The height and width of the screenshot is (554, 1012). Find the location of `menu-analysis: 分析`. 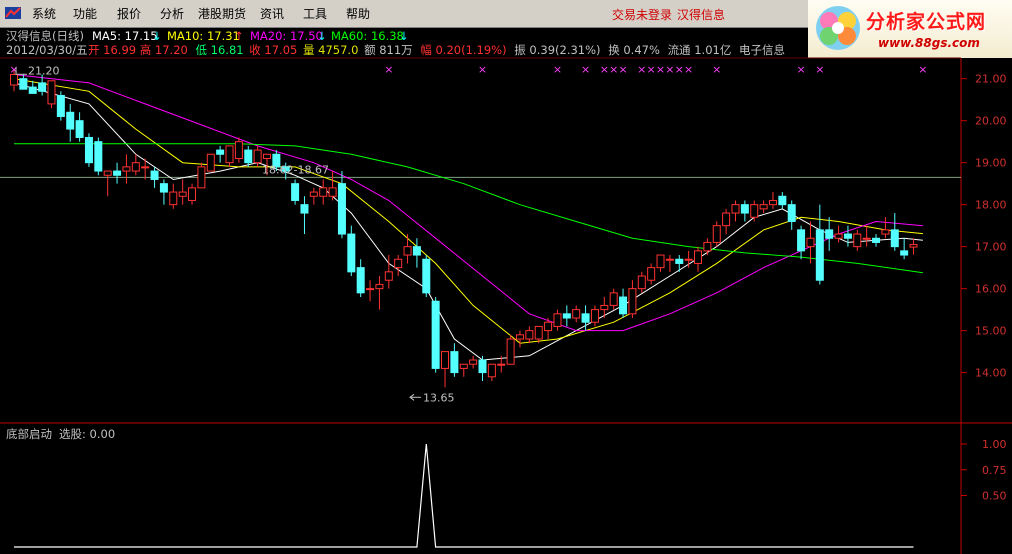

menu-analysis: 分析 is located at coordinates (172, 13).